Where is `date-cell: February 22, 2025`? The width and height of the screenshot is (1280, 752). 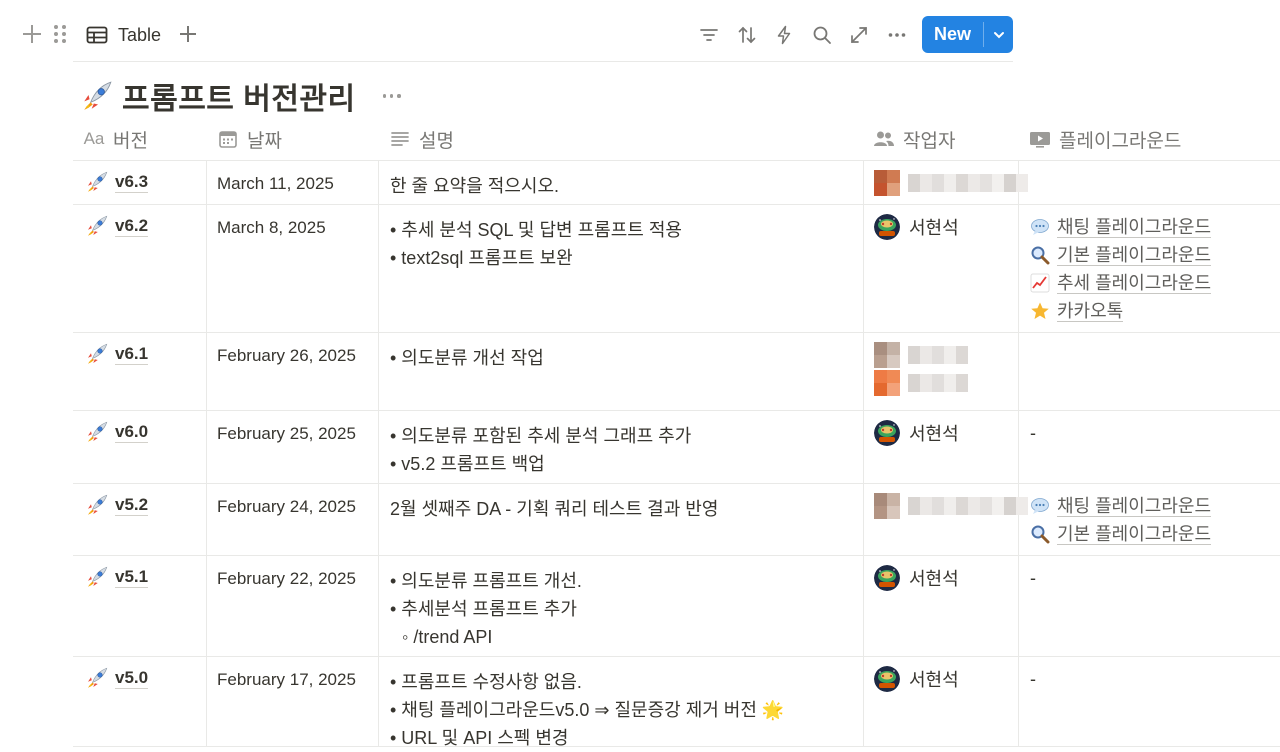 date-cell: February 22, 2025 is located at coordinates (286, 579).